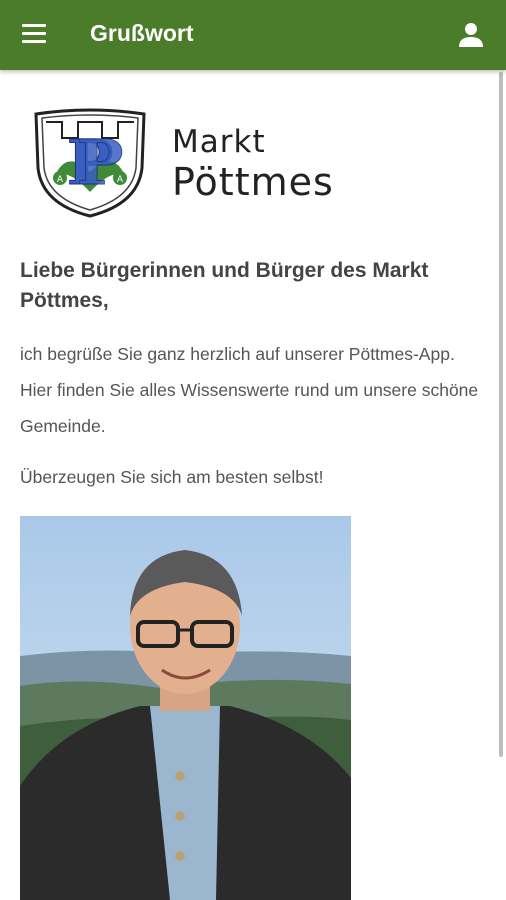 The image size is (506, 900). Describe the element at coordinates (172, 477) in the screenshot. I see `closing-paragraph: Überzeugen Sie sich am besten selbst!` at that location.